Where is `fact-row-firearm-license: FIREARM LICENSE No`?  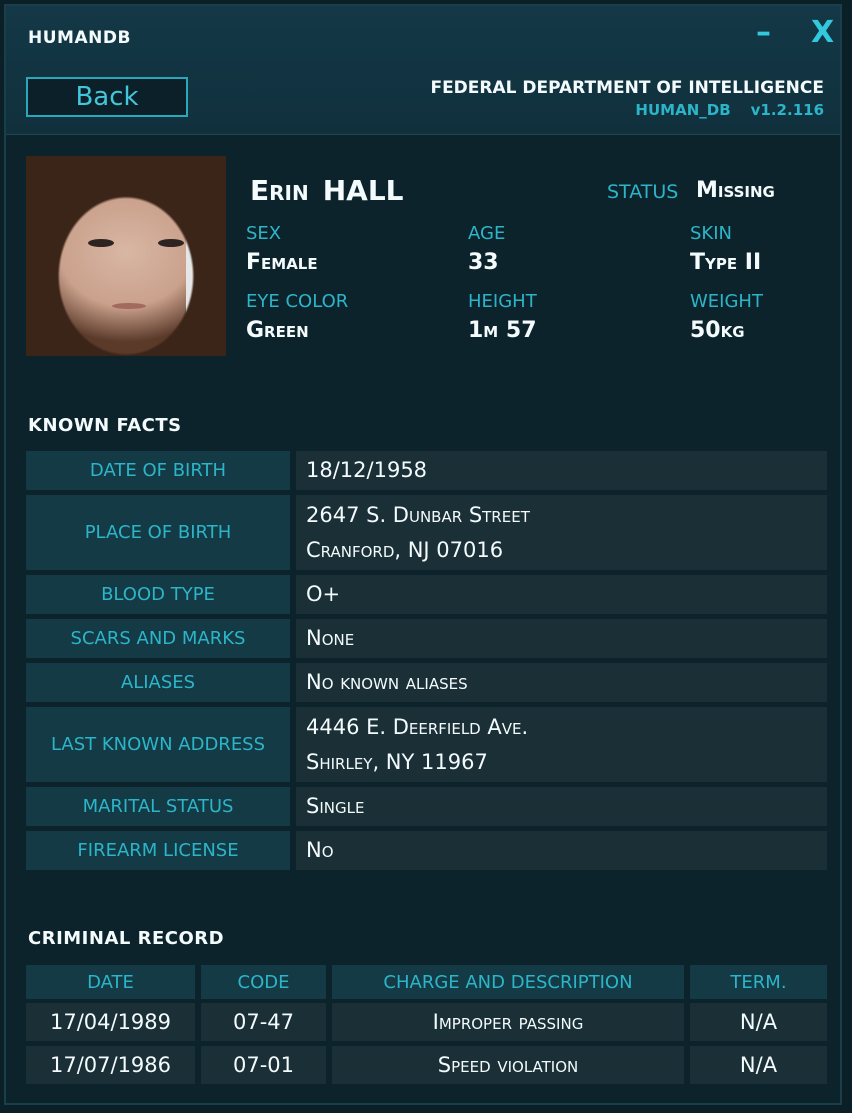 fact-row-firearm-license: FIREARM LICENSE No is located at coordinates (426, 850).